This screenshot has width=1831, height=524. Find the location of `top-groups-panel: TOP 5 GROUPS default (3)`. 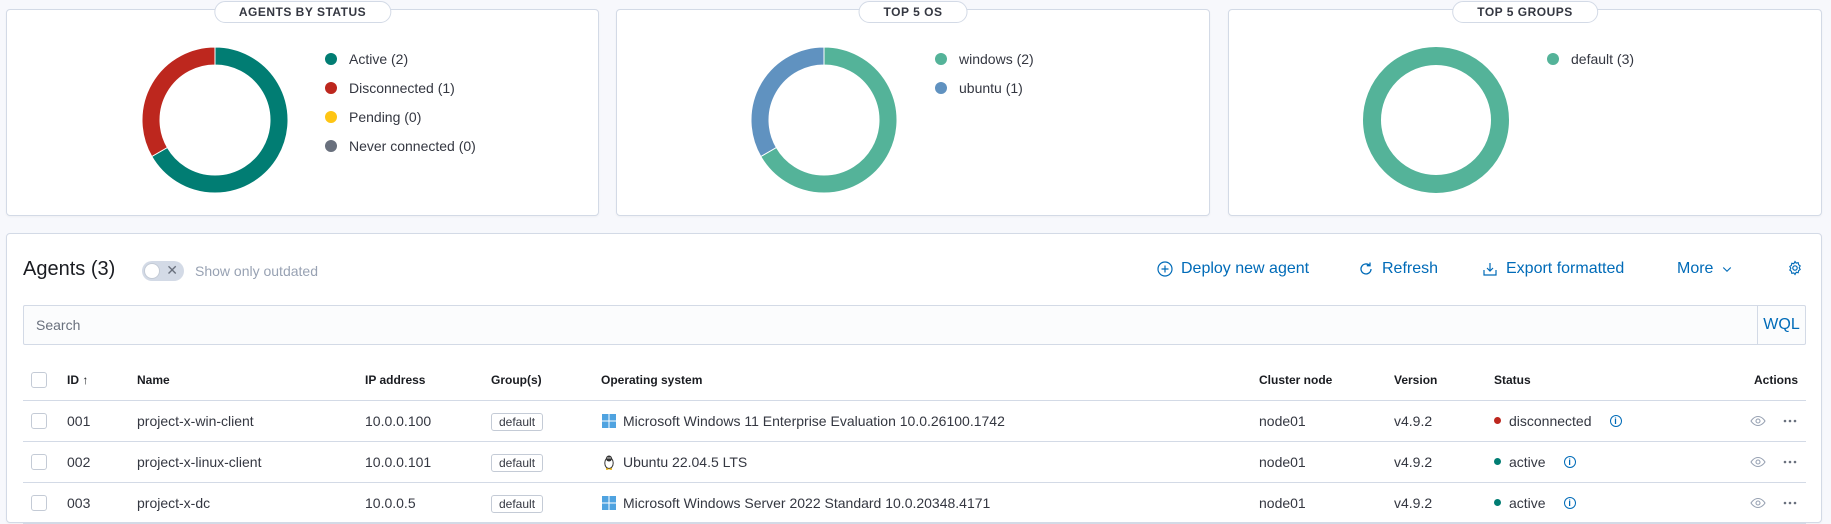

top-groups-panel: TOP 5 GROUPS default (3) is located at coordinates (1525, 108).